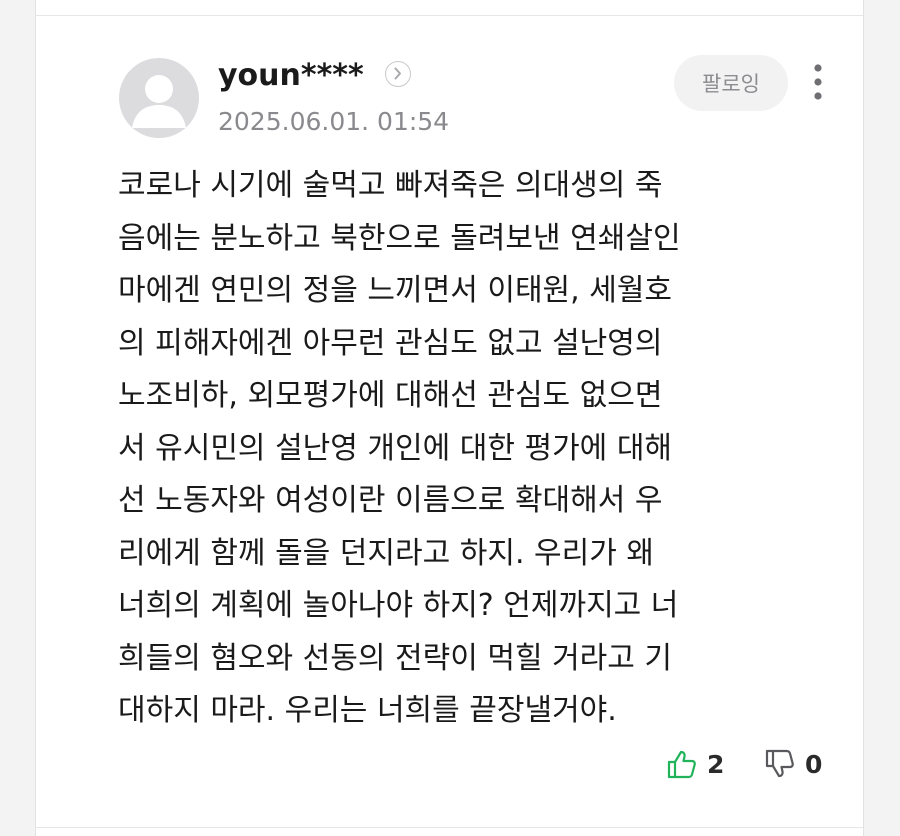 This screenshot has height=836, width=900. Describe the element at coordinates (449, 827) in the screenshot. I see `bottom-divider` at that location.